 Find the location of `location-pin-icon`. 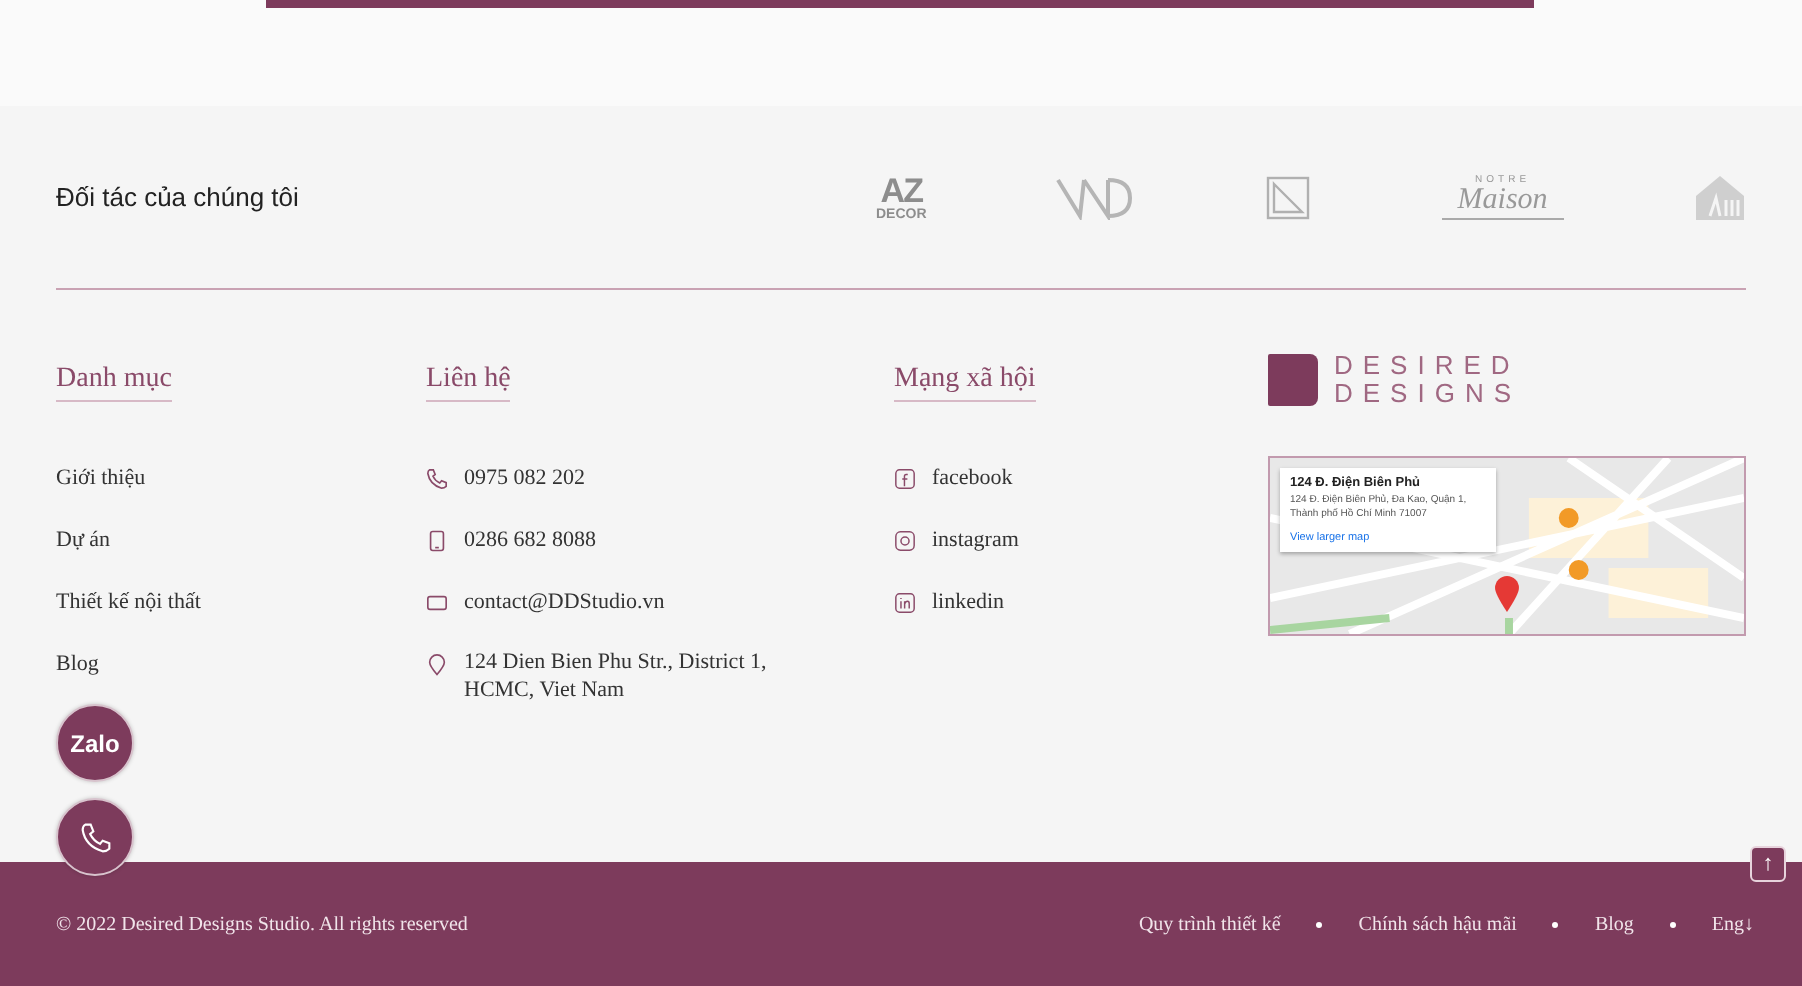

location-pin-icon is located at coordinates (437, 665).